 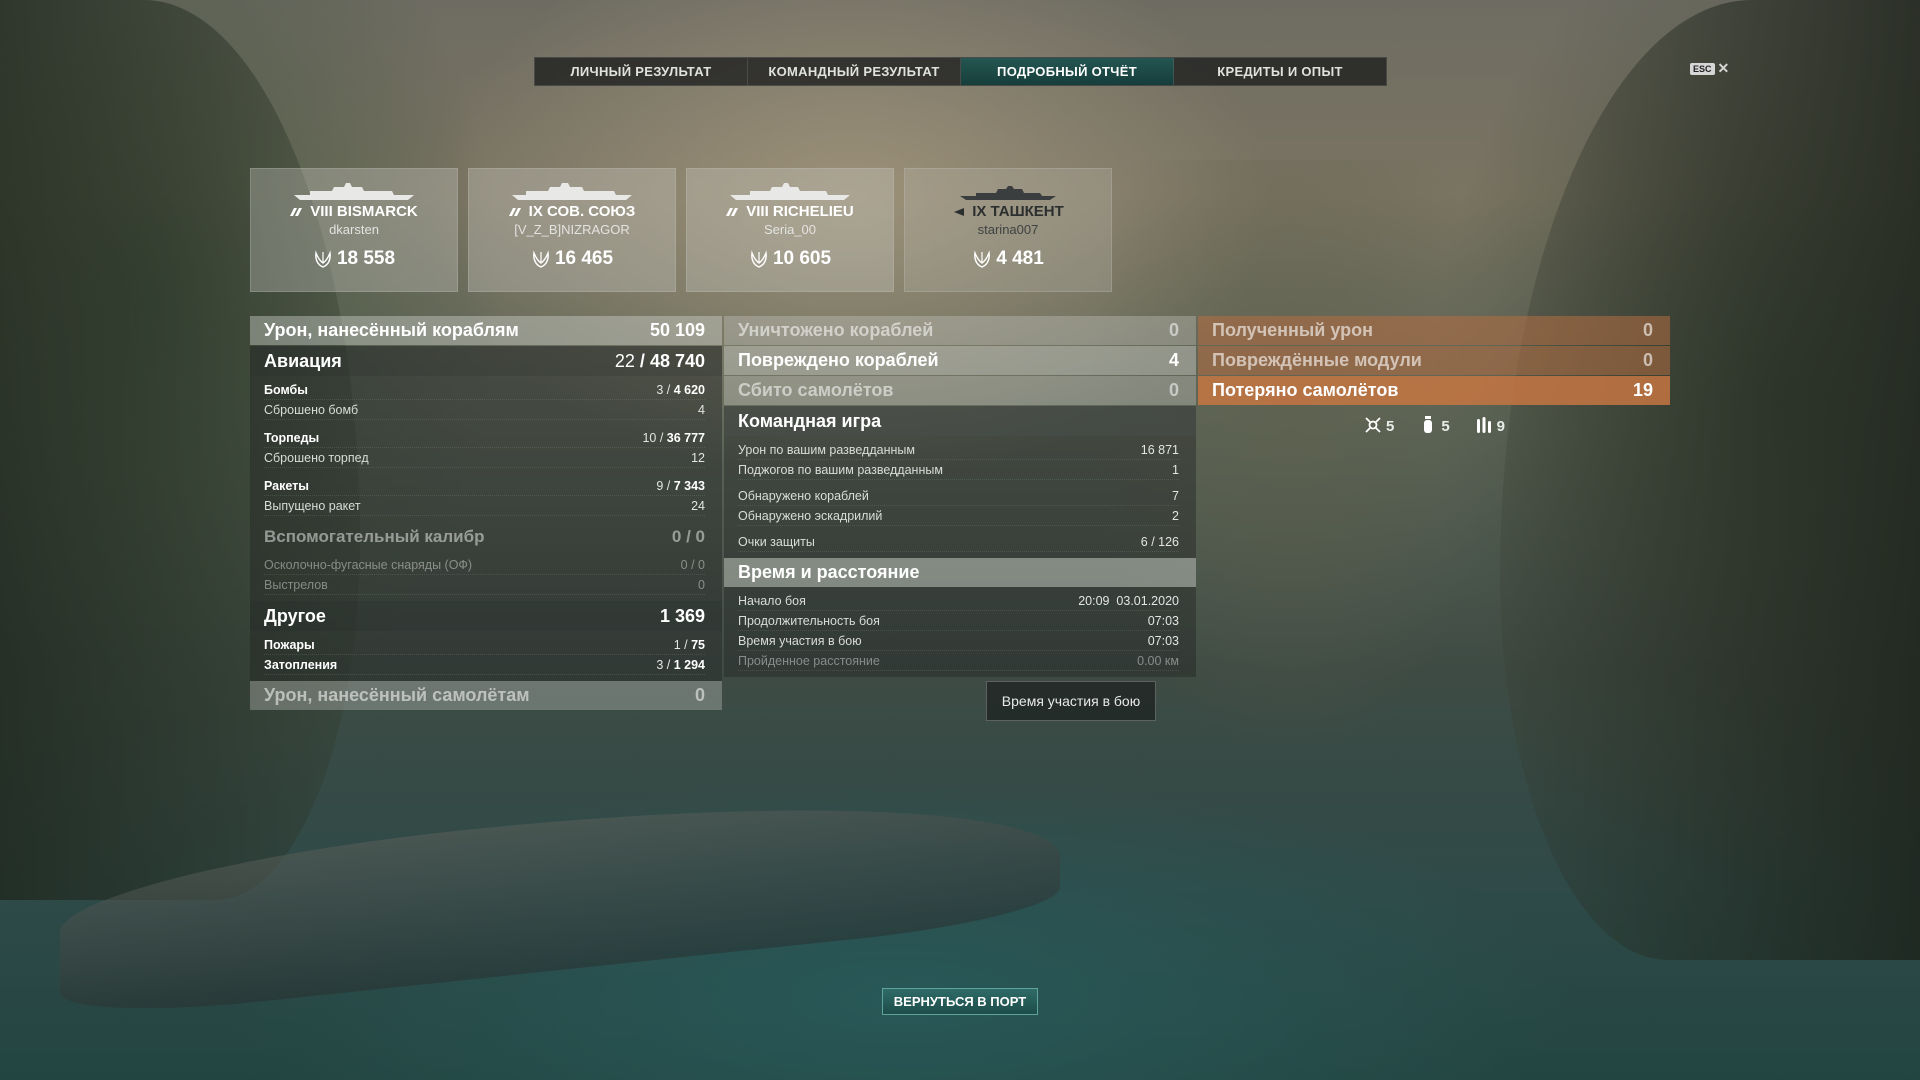 What do you see at coordinates (1373, 425) in the screenshot?
I see `fighter-icon` at bounding box center [1373, 425].